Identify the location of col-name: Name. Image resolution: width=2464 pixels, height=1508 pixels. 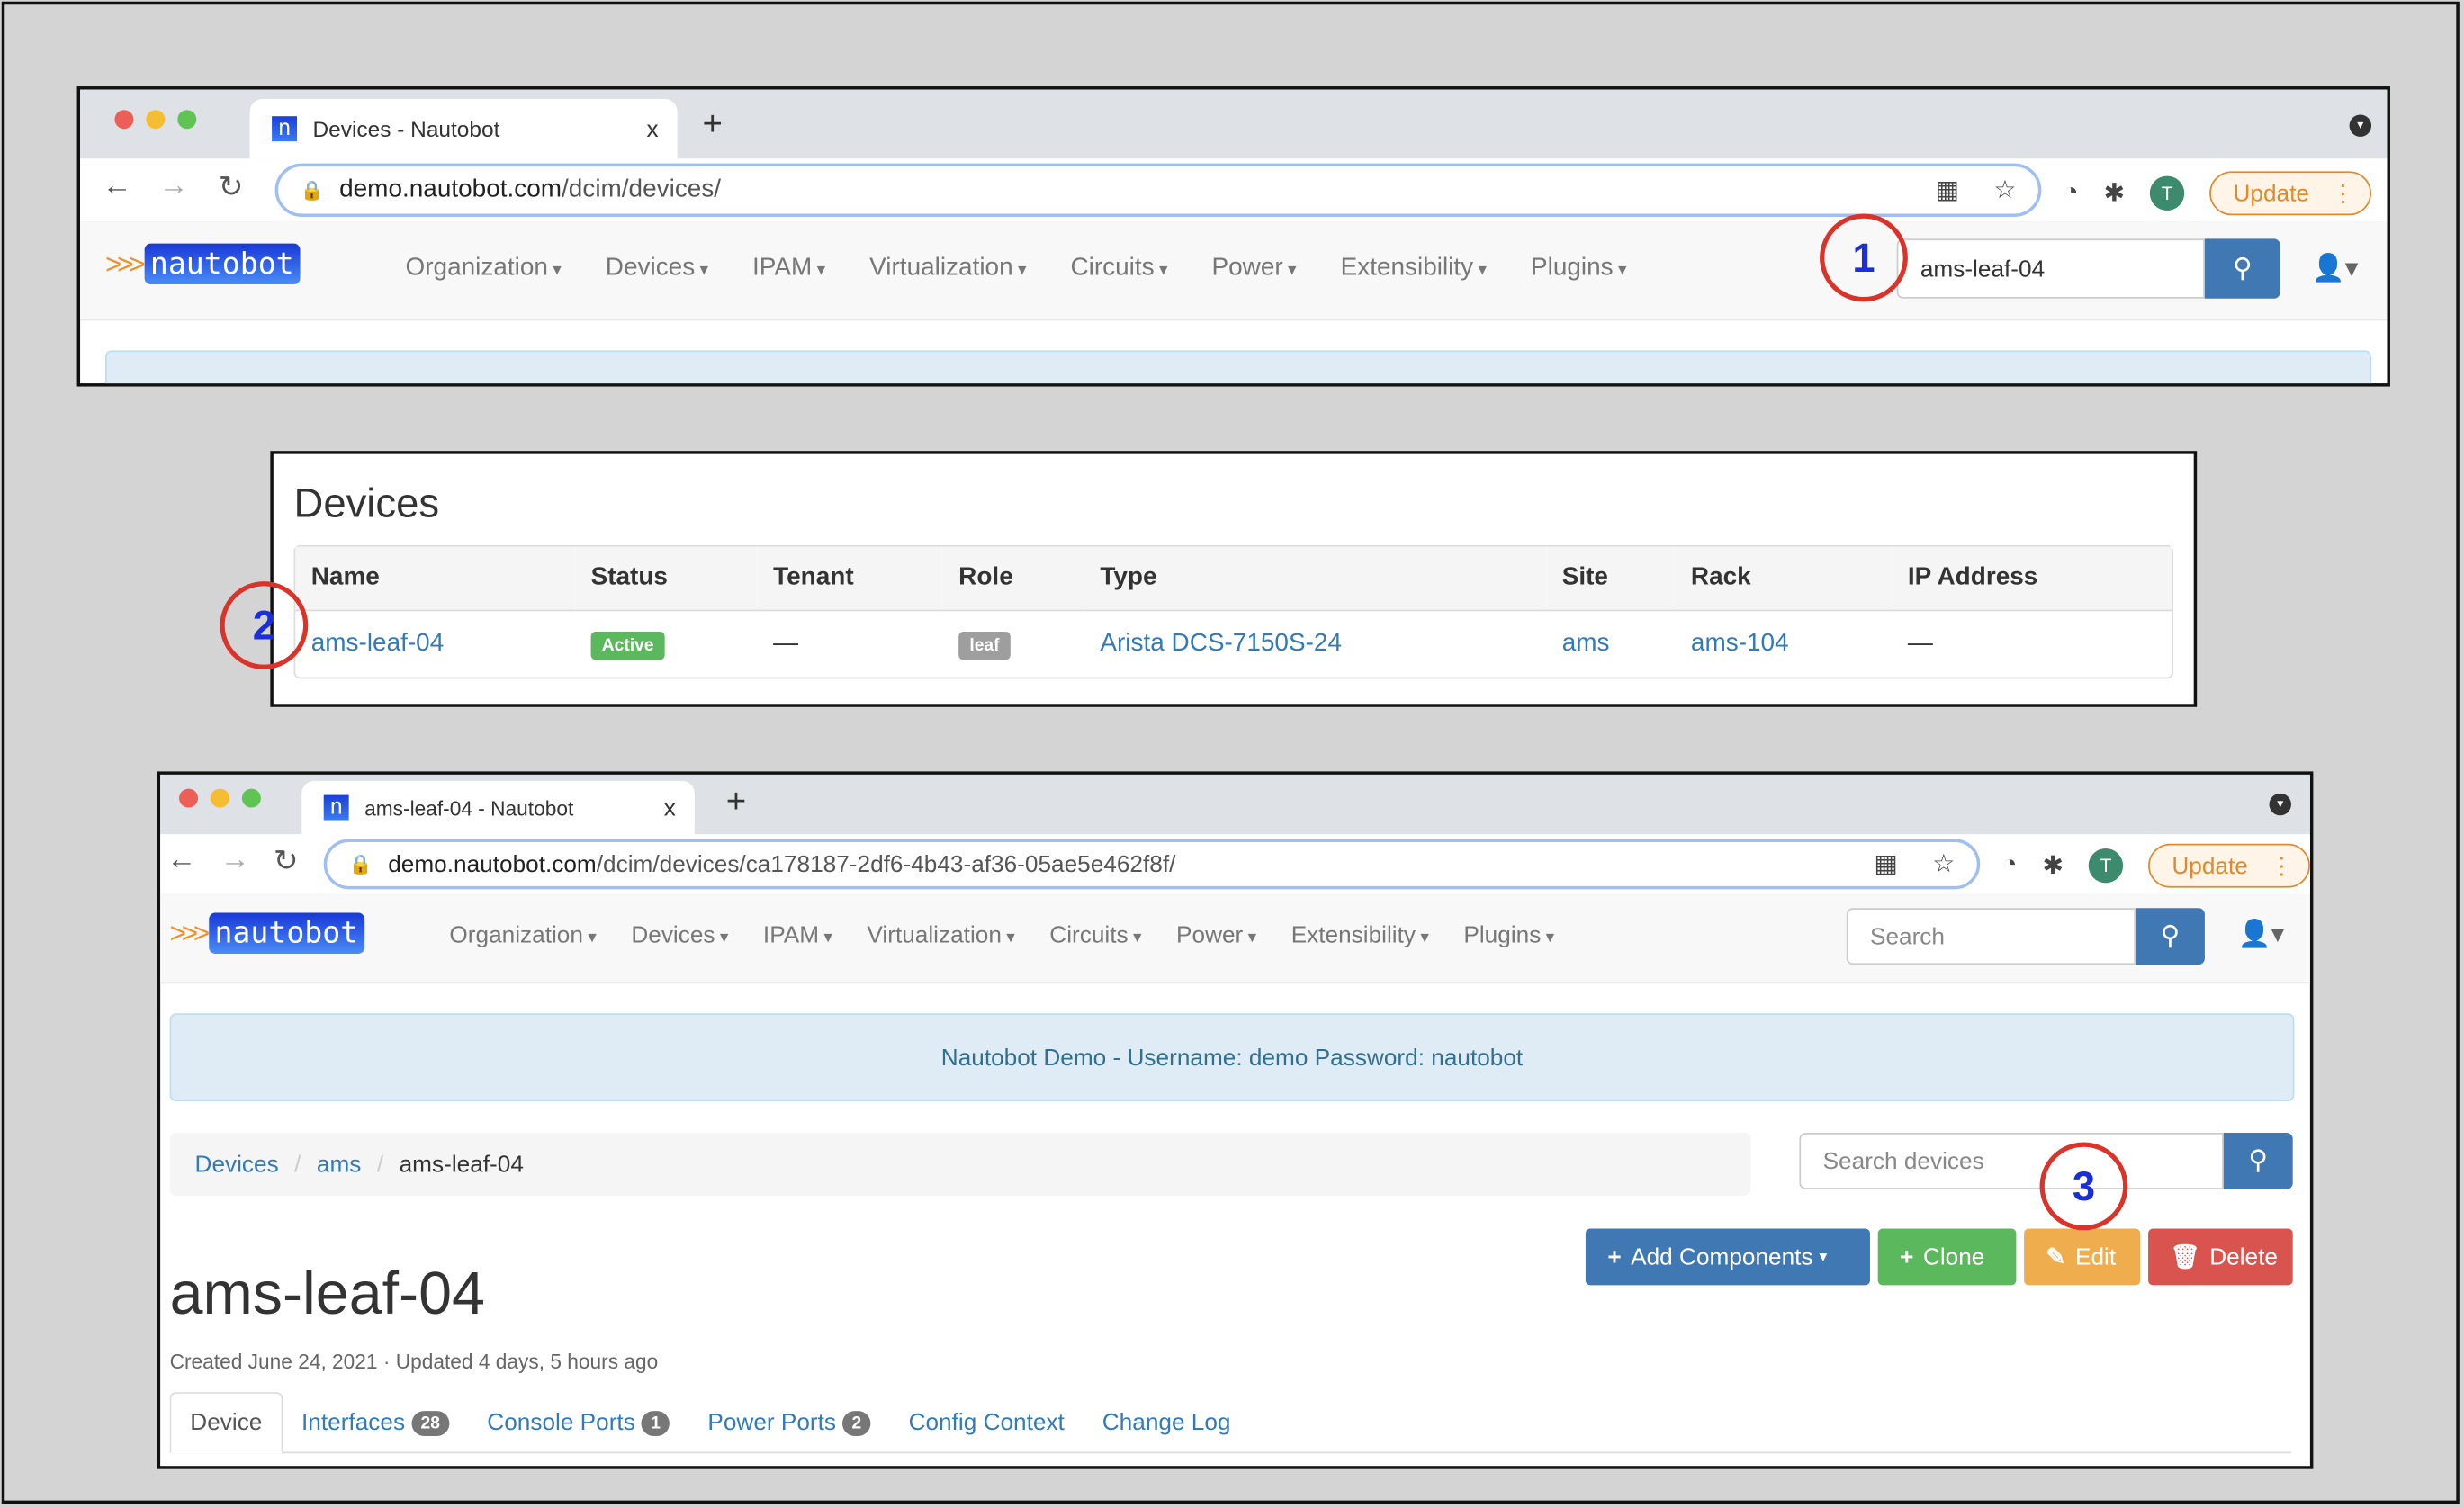
(435, 579).